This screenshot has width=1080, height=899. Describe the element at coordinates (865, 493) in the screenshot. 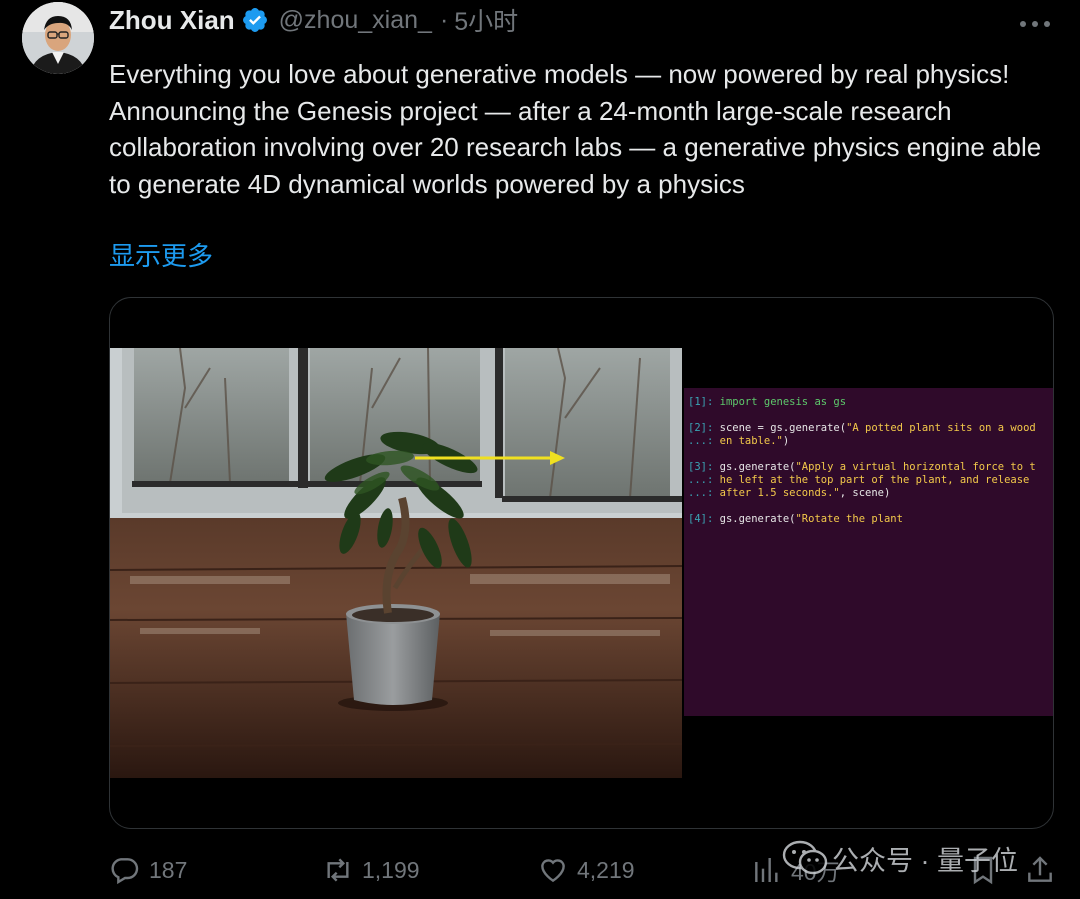

I see `terminal-code: , scene)` at that location.